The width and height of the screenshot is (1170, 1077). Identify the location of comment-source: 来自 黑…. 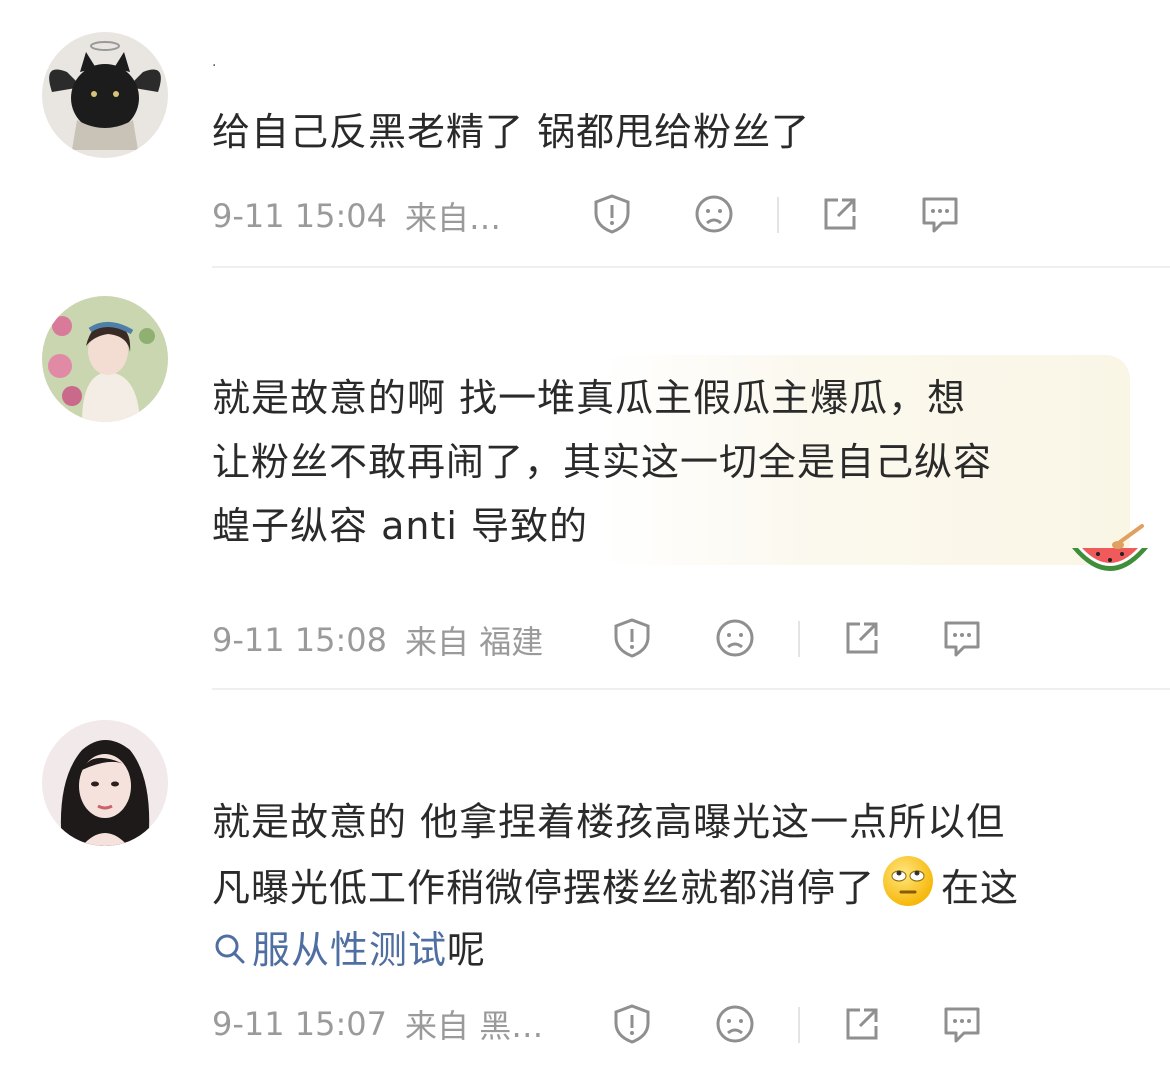
(474, 1026).